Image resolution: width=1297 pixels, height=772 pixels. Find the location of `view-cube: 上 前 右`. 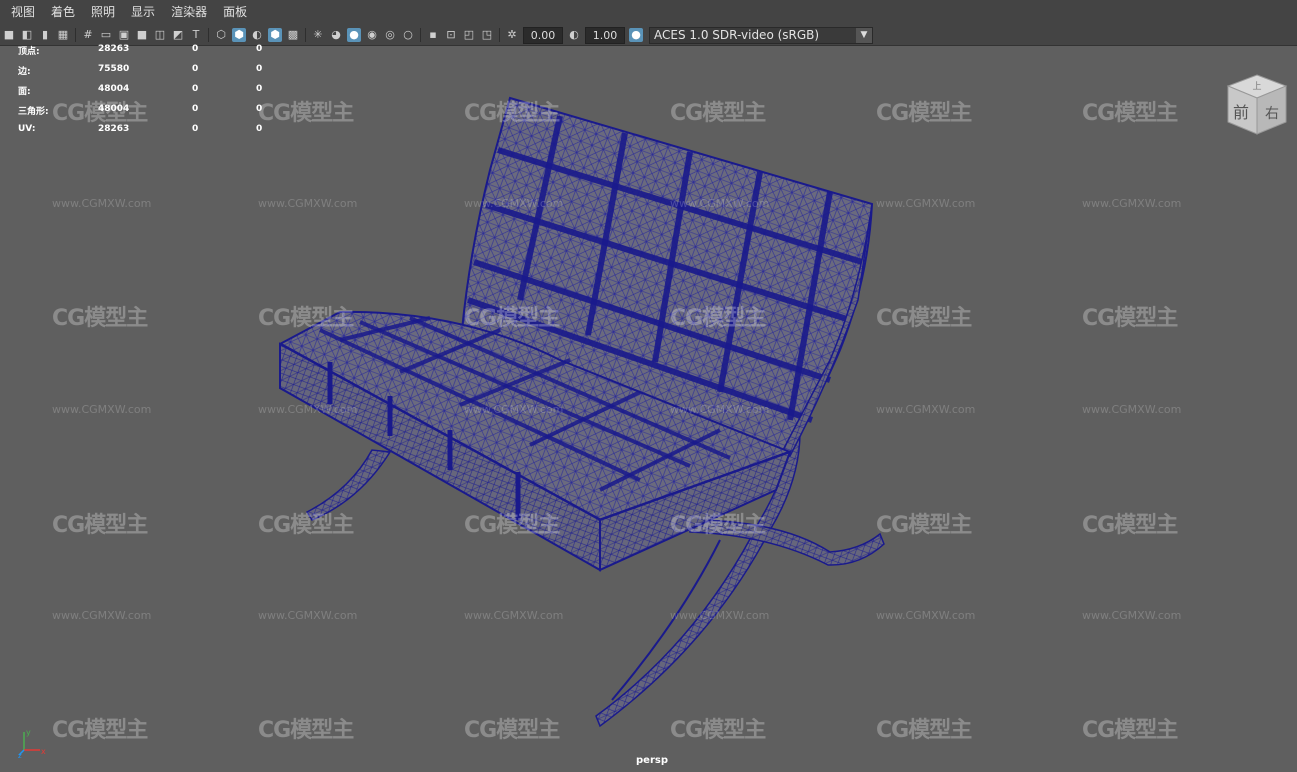

view-cube: 上 前 右 is located at coordinates (1257, 109).